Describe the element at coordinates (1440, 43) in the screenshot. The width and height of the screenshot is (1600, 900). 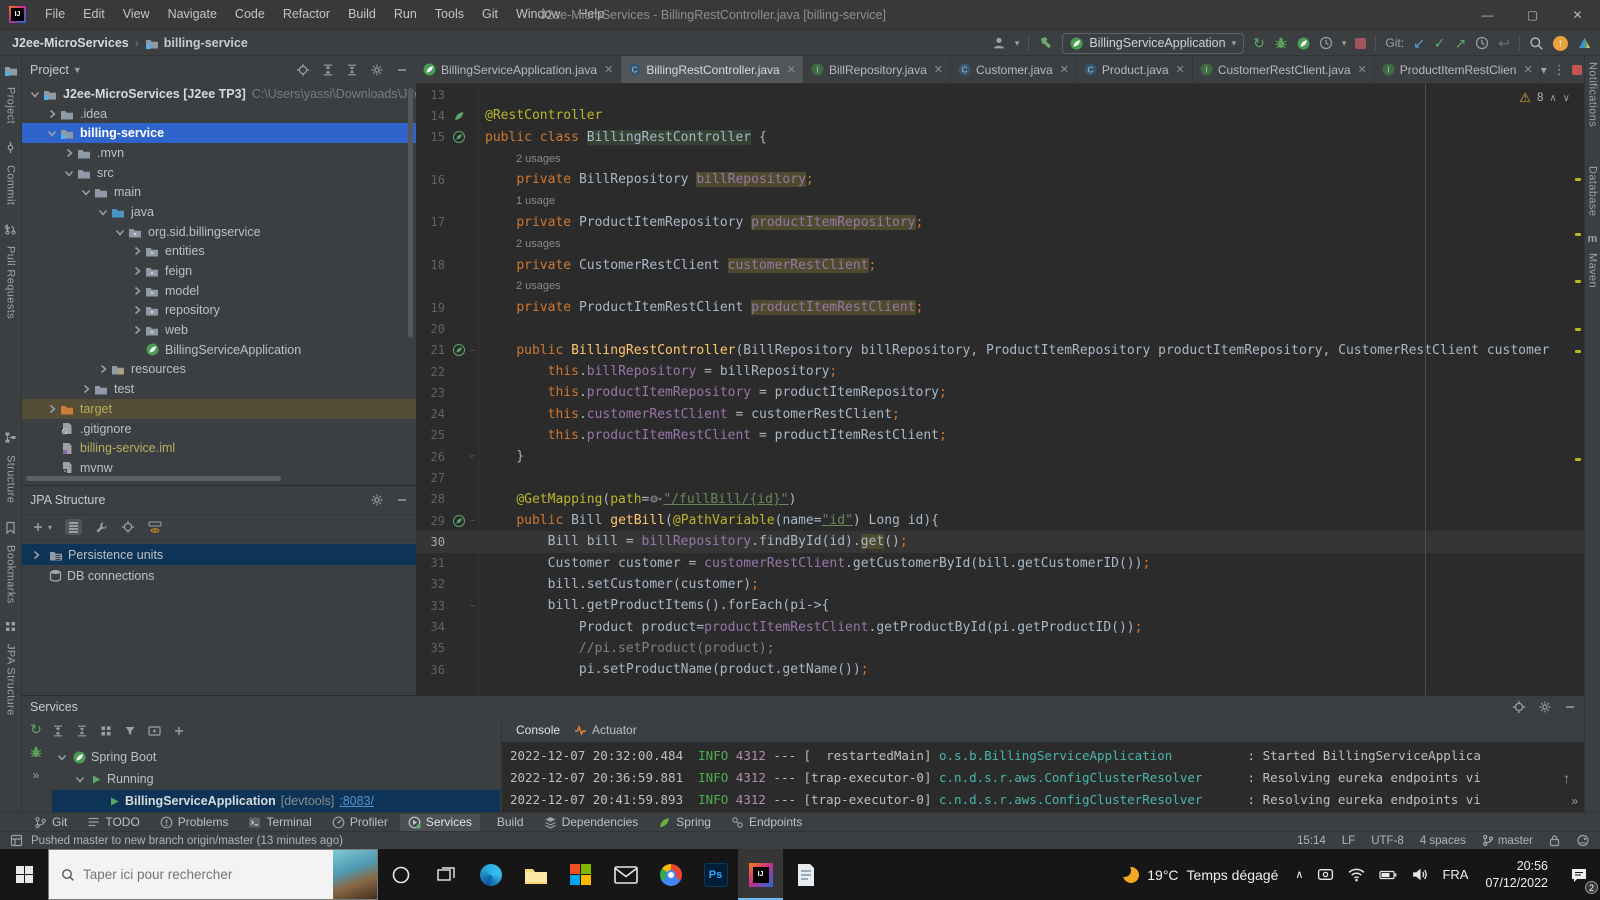
I see `git-commit-icon: ✓` at that location.